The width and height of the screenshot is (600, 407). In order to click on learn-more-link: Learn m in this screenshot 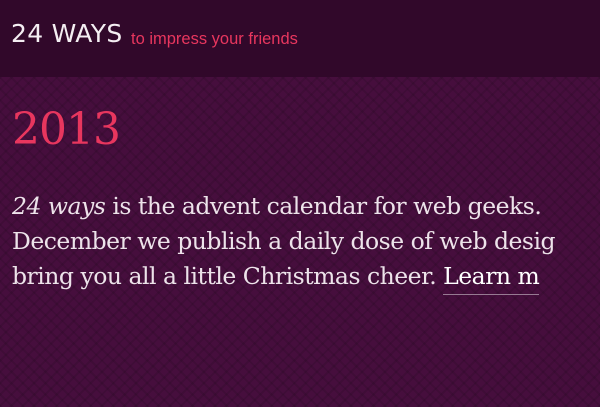, I will do `click(491, 278)`.